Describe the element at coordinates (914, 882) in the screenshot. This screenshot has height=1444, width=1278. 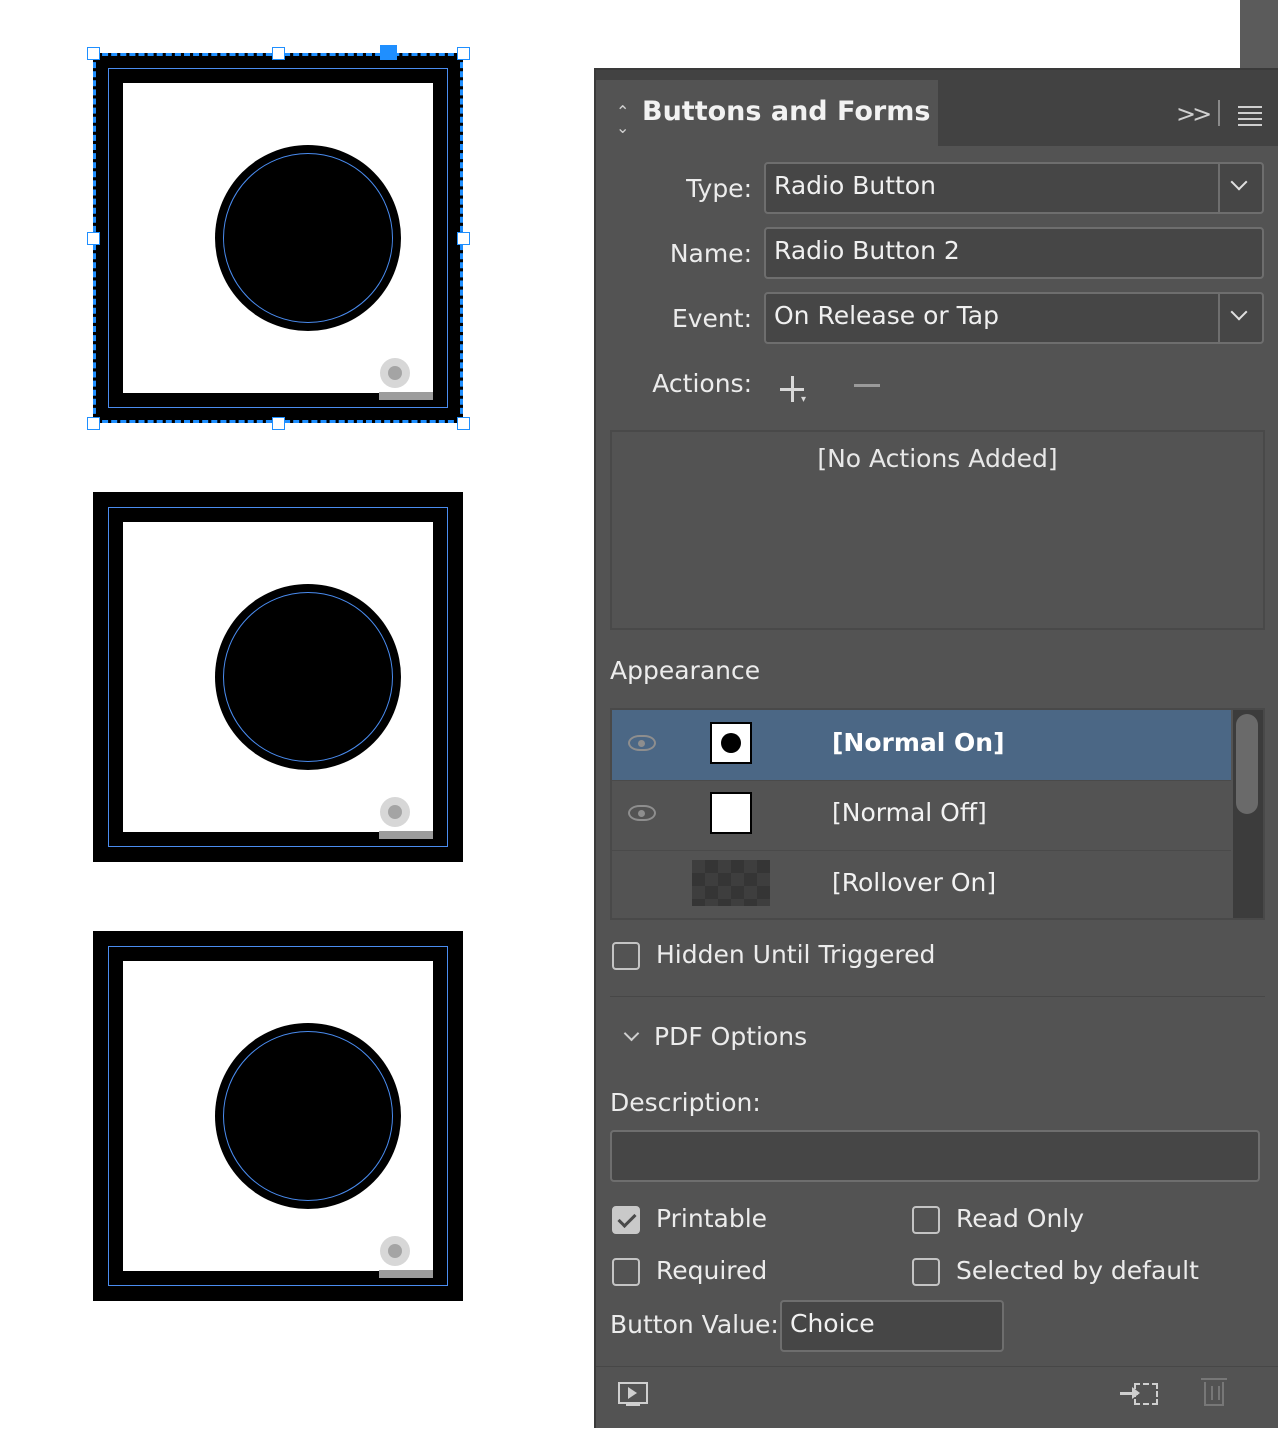
I see `state-name: [Rollover On]` at that location.